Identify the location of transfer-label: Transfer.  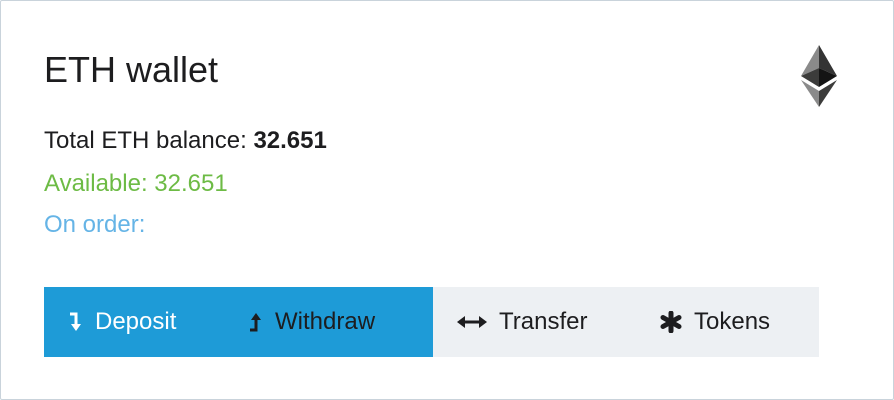
(543, 321).